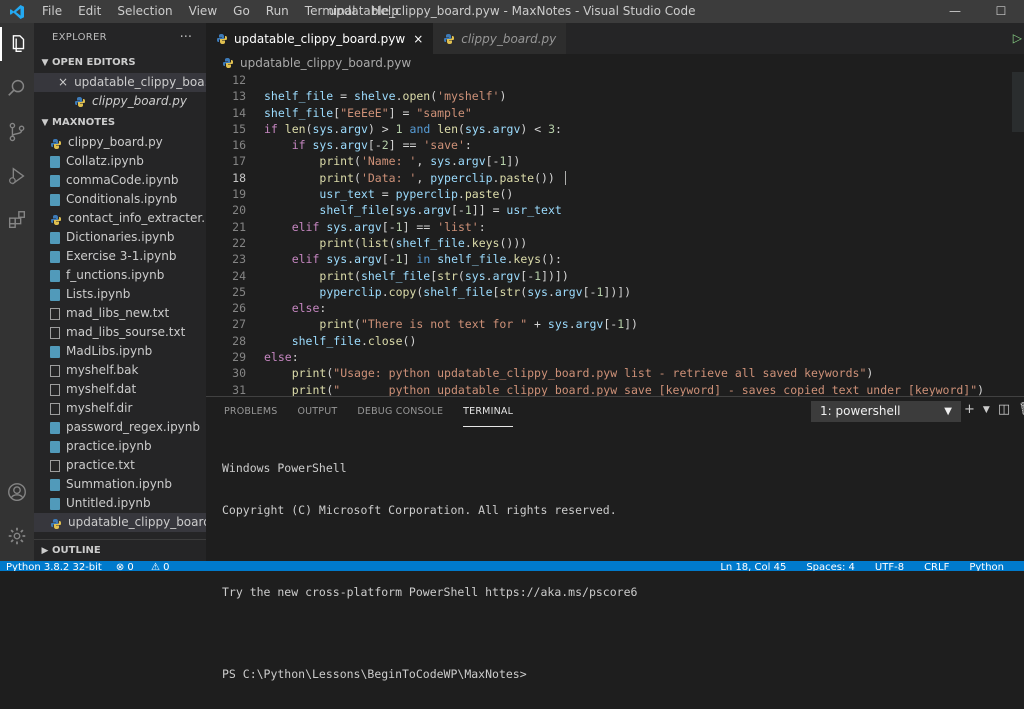  What do you see at coordinates (54, 566) in the screenshot?
I see `python-interpreter: Python 3.8.2 32-bit` at bounding box center [54, 566].